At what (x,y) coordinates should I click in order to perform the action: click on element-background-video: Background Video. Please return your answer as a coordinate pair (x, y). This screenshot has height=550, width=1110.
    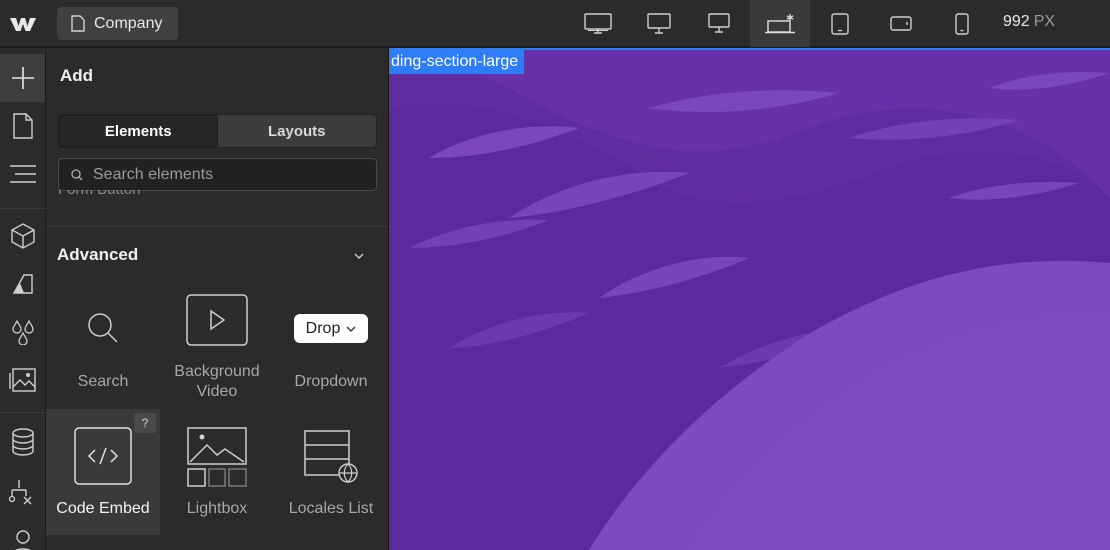
    Looking at the image, I should click on (217, 345).